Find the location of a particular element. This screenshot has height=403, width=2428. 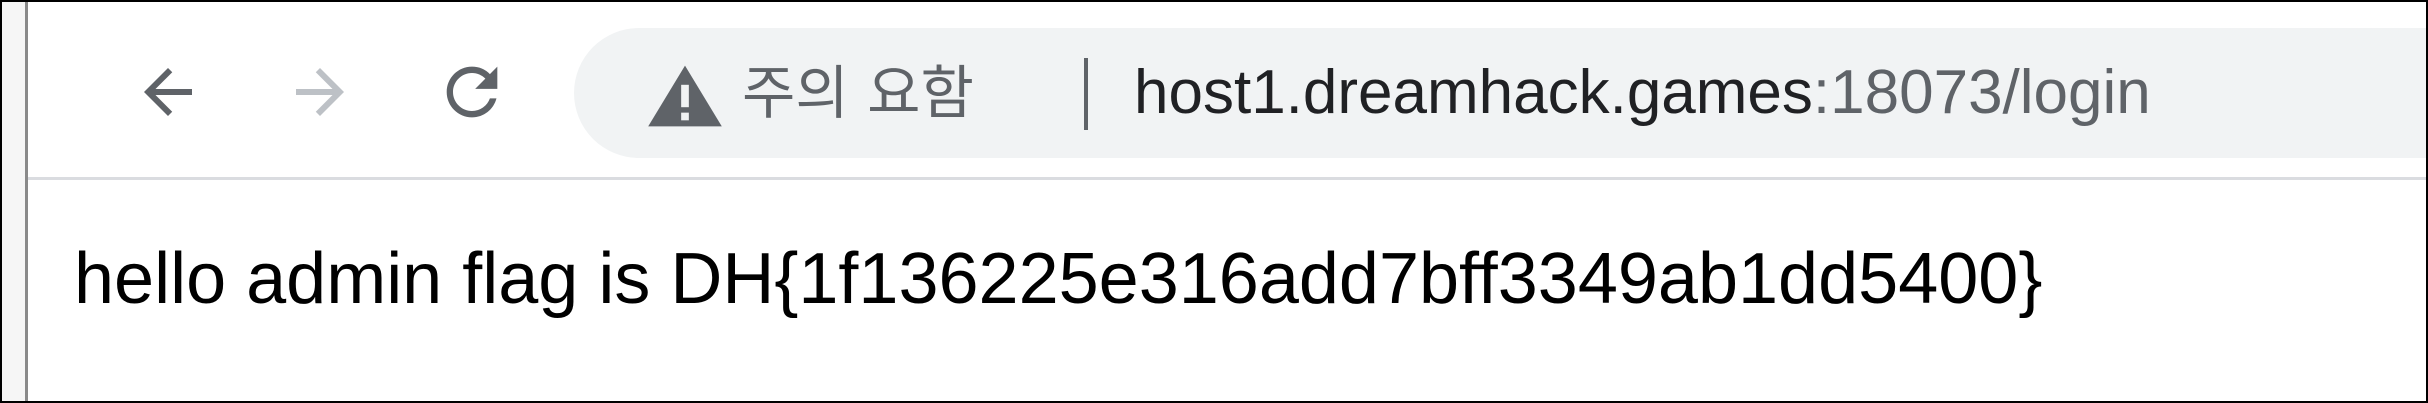

arrow-right-icon is located at coordinates (320, 92).